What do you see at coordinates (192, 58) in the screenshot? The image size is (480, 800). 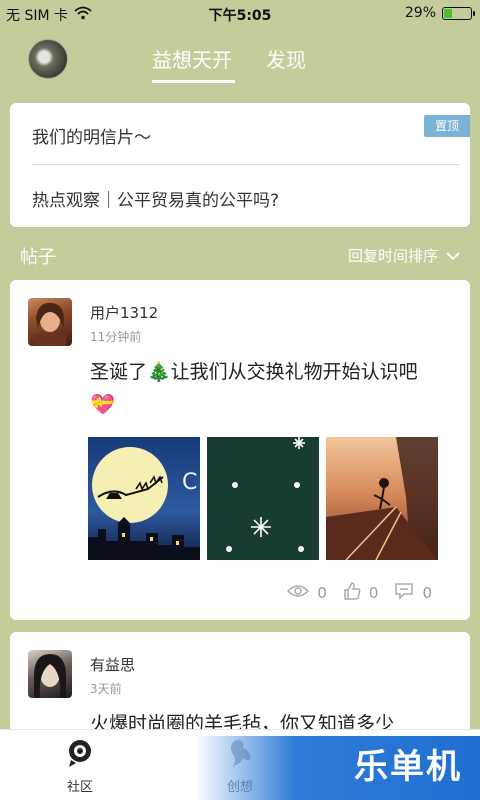 I see `tab-yixiangtiankai: 益想天开` at bounding box center [192, 58].